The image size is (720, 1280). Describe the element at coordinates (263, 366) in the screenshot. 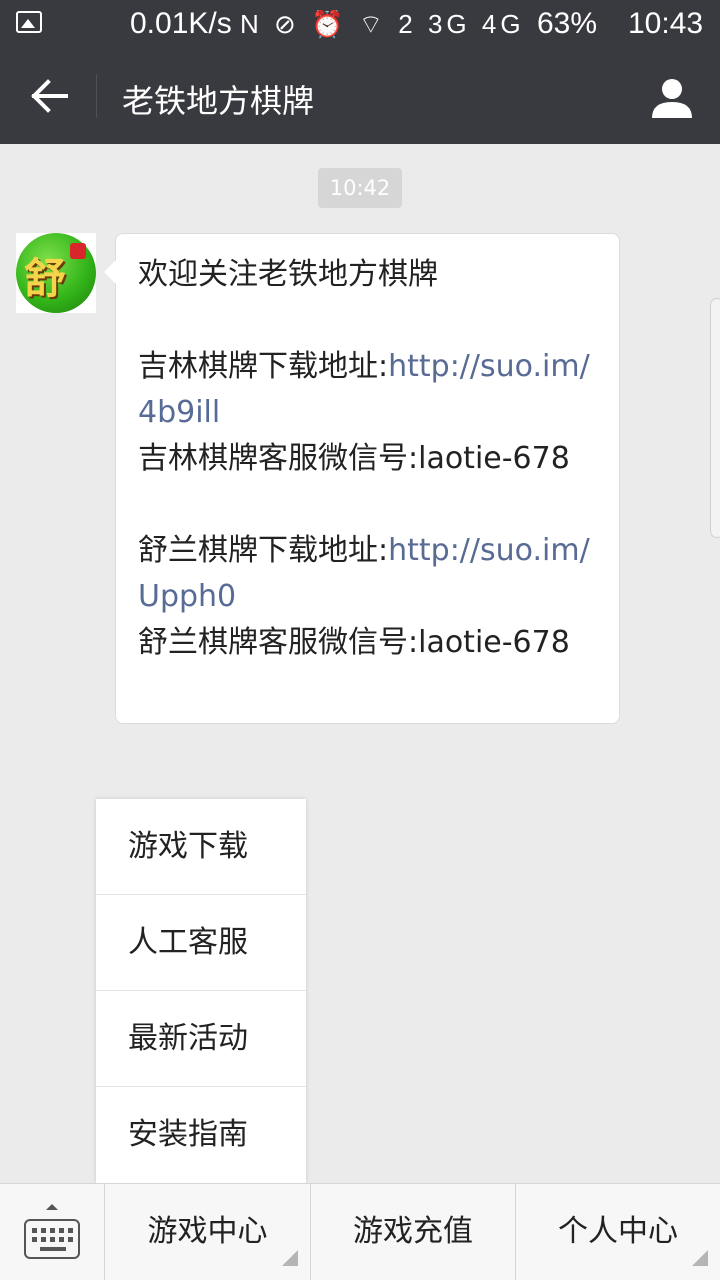

I see `jilin-download-label: 吉林棋牌下载地址:` at that location.